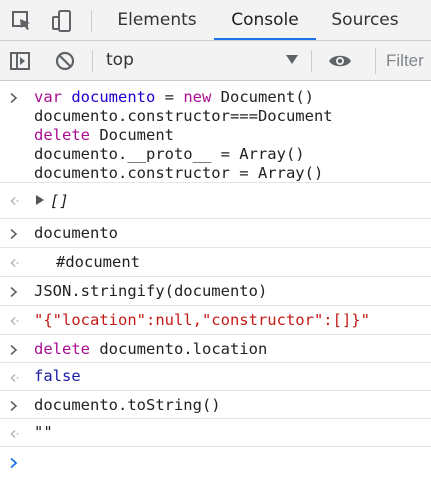 The height and width of the screenshot is (477, 431). I want to click on input-code: documento.toString(), so click(127, 405).